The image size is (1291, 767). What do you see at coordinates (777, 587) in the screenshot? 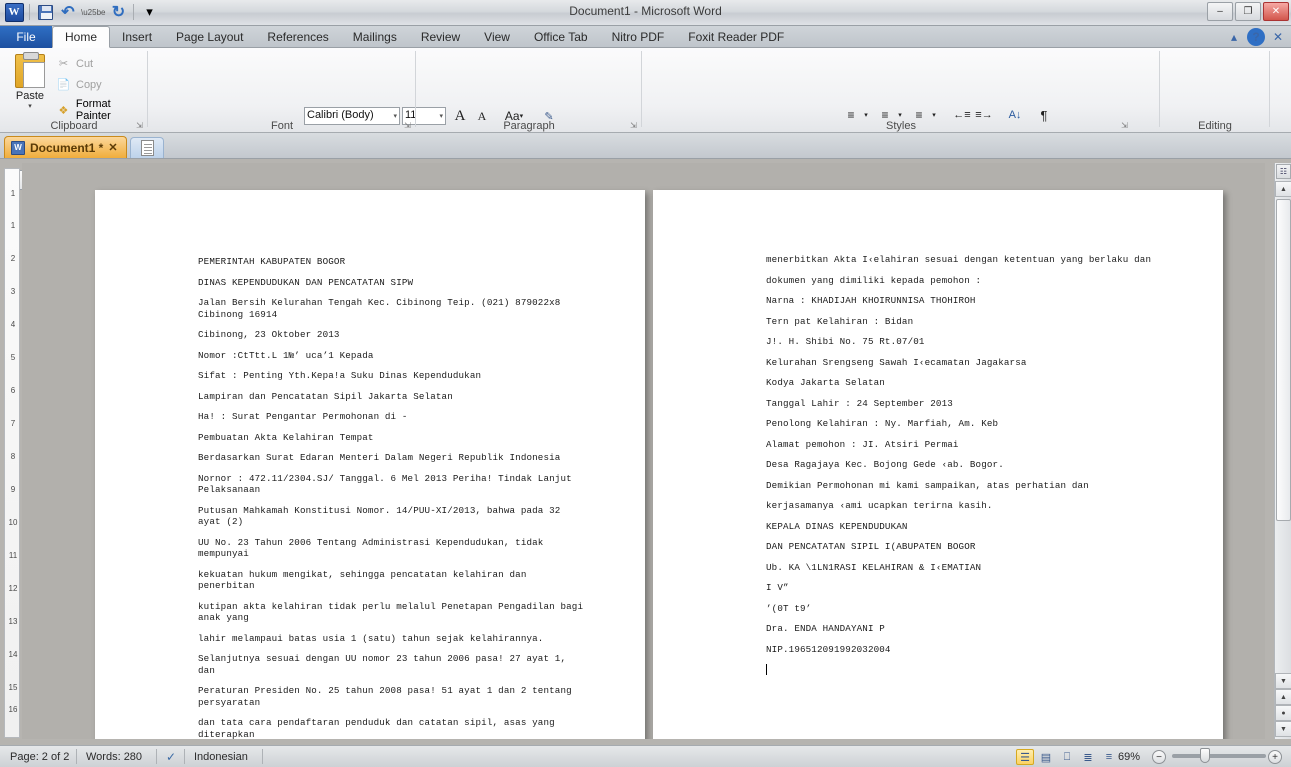
I see `doc-paragraph: I V”` at bounding box center [777, 587].